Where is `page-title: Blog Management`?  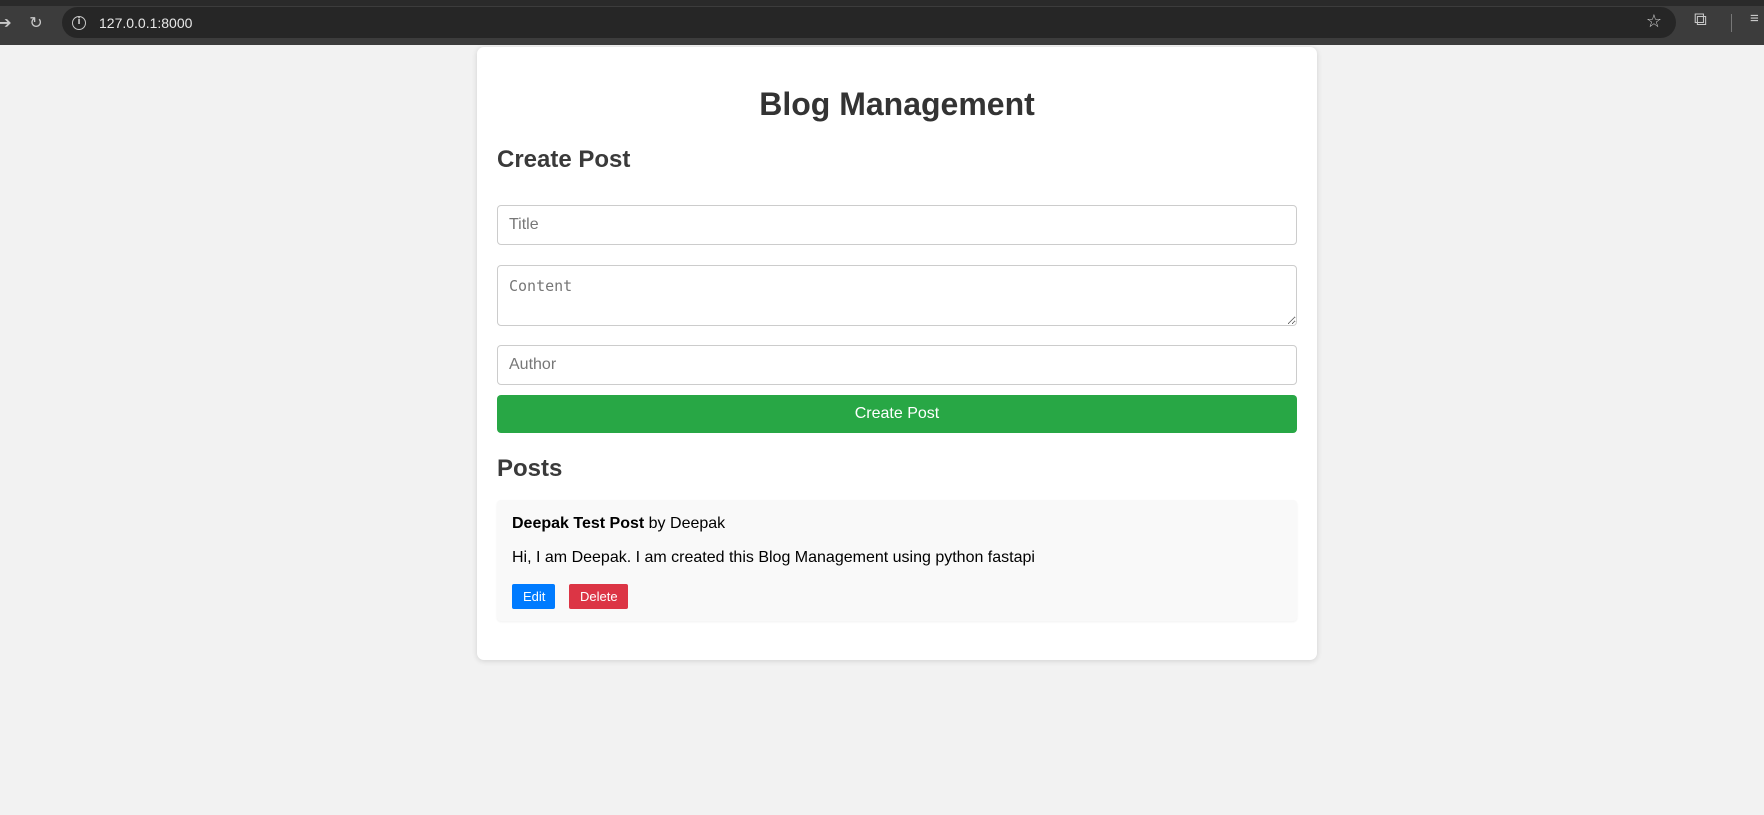 page-title: Blog Management is located at coordinates (897, 104).